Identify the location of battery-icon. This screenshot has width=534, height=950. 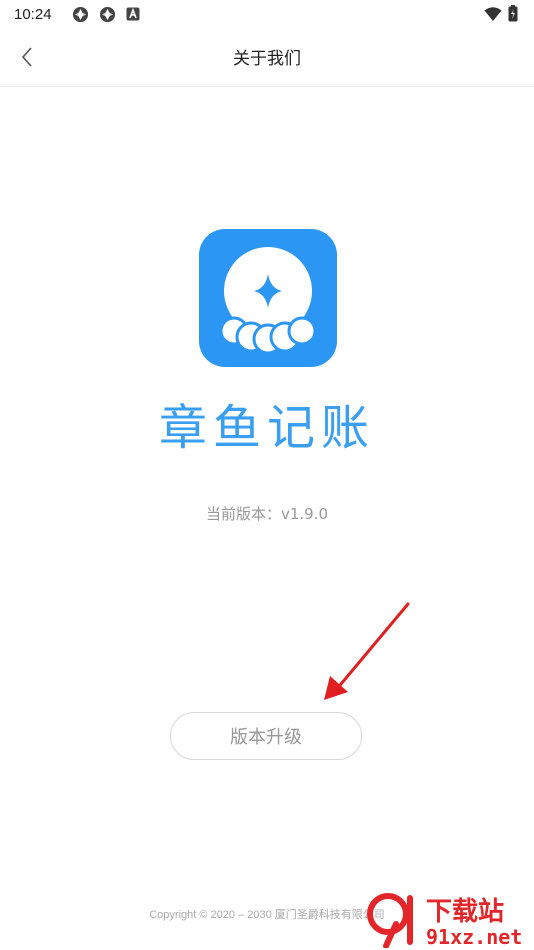
(513, 13).